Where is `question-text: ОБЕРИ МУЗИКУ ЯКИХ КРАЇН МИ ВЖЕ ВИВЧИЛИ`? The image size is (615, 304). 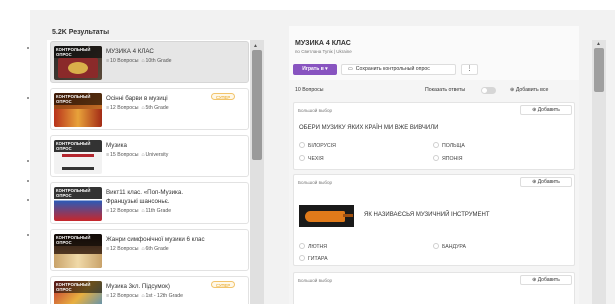 question-text: ОБЕРИ МУЗИКУ ЯКИХ КРАЇН МИ ВЖЕ ВИВЧИЛИ is located at coordinates (369, 128).